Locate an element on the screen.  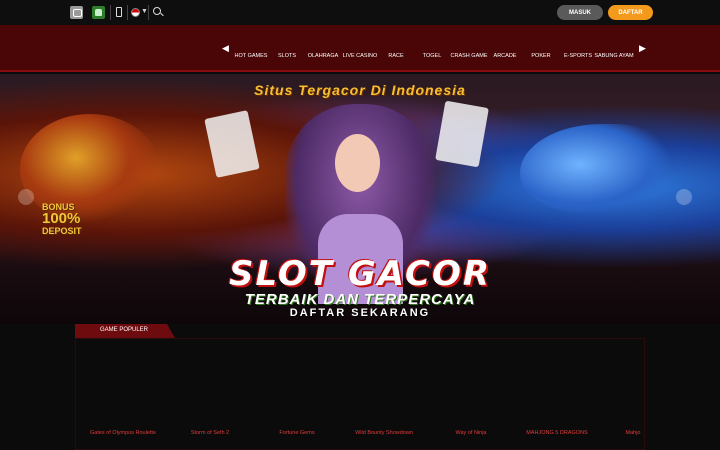
register-button: DAFTAR is located at coordinates (630, 12).